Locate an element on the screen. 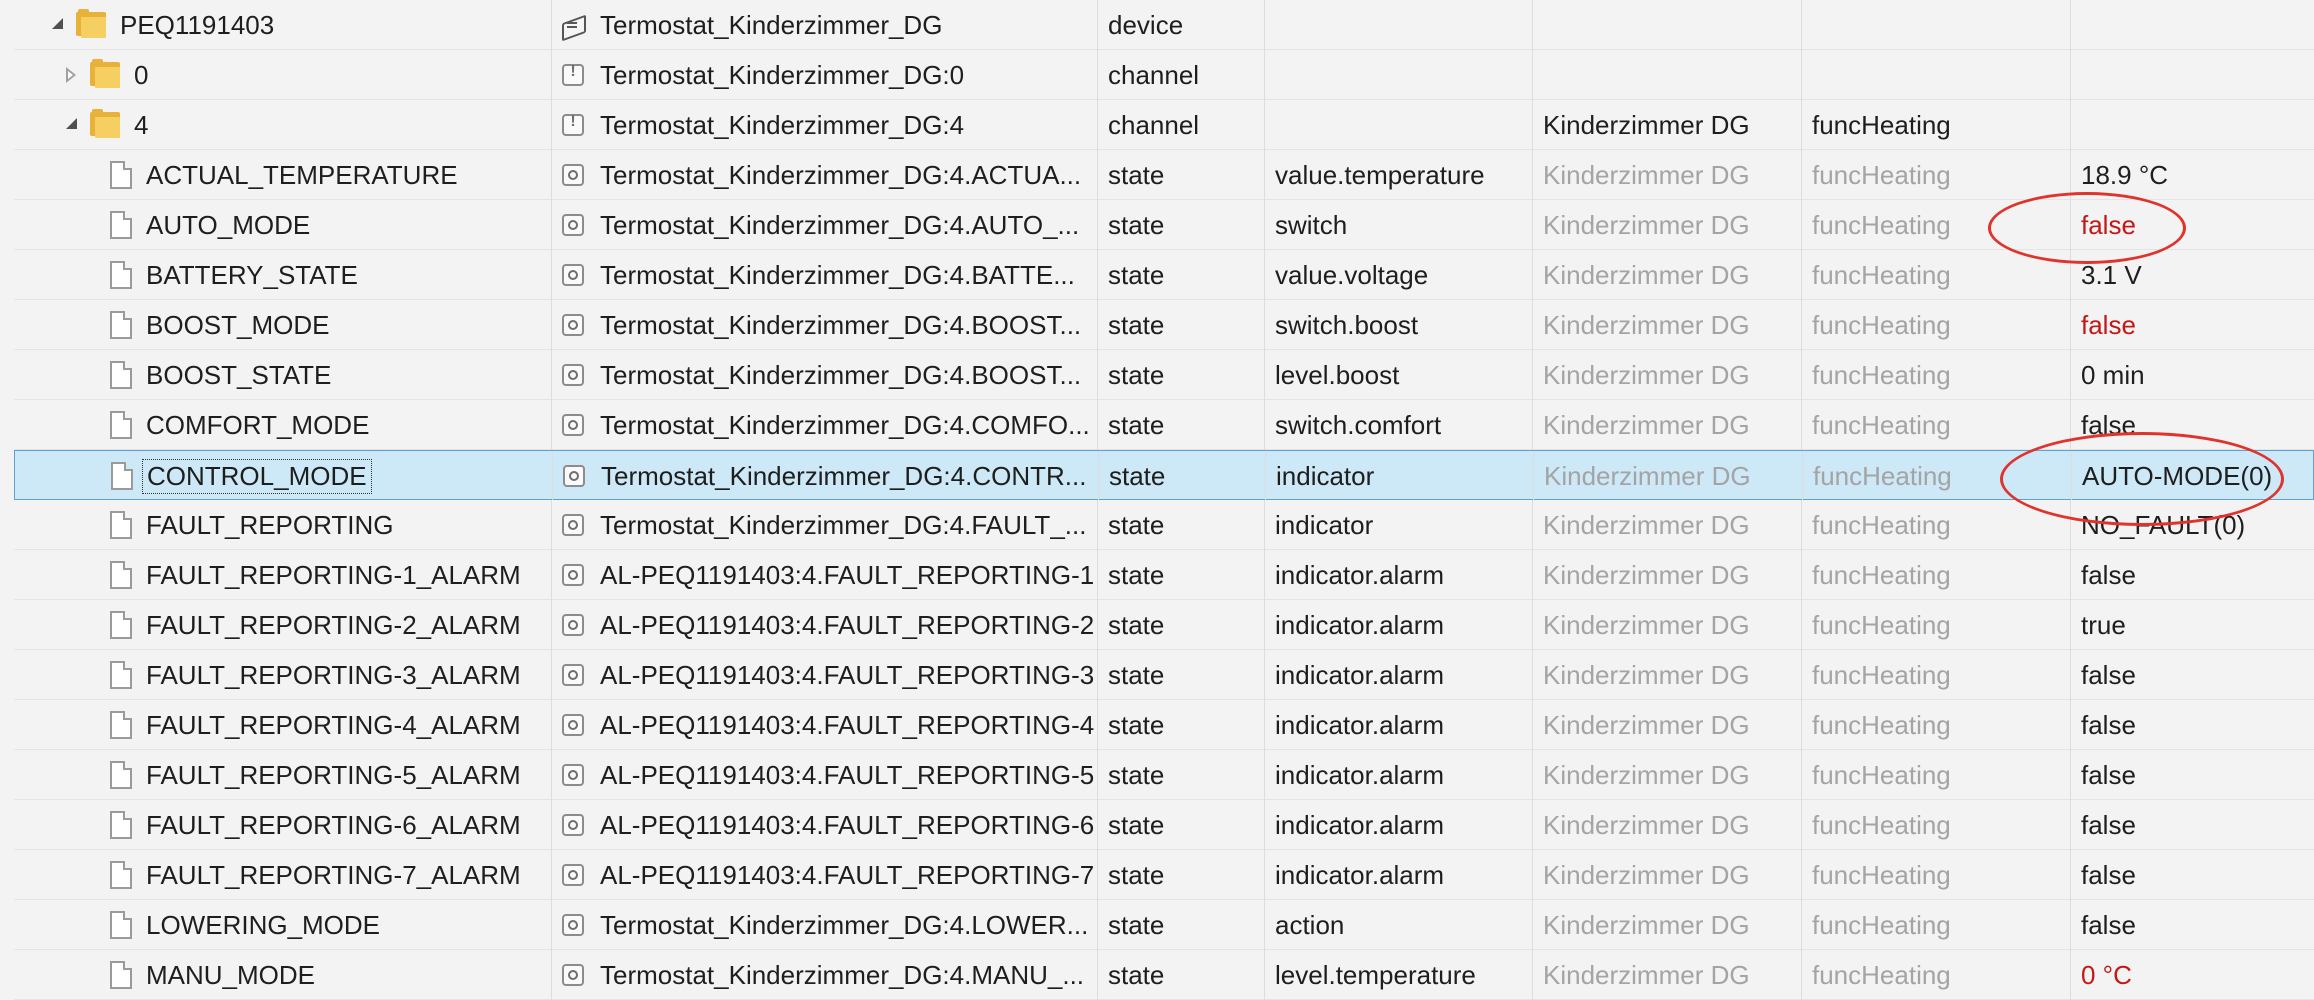  name-cell: AUTO_MODE is located at coordinates (283, 225).